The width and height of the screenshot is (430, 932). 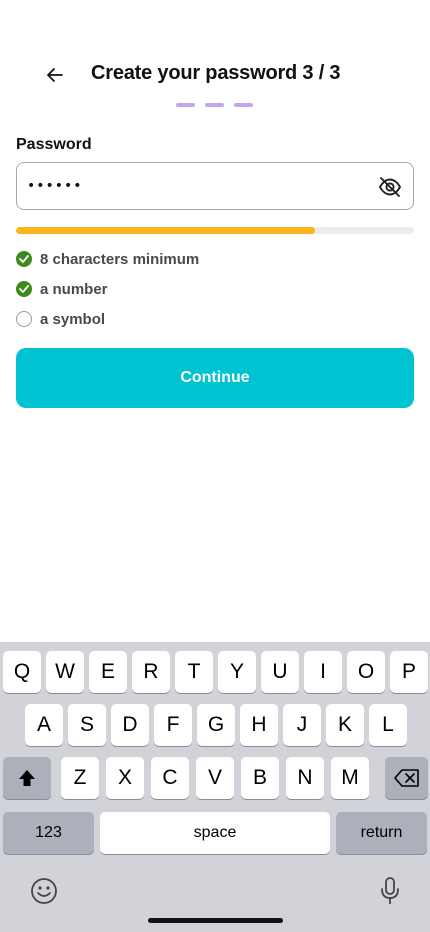 What do you see at coordinates (197, 186) in the screenshot?
I see `password-input` at bounding box center [197, 186].